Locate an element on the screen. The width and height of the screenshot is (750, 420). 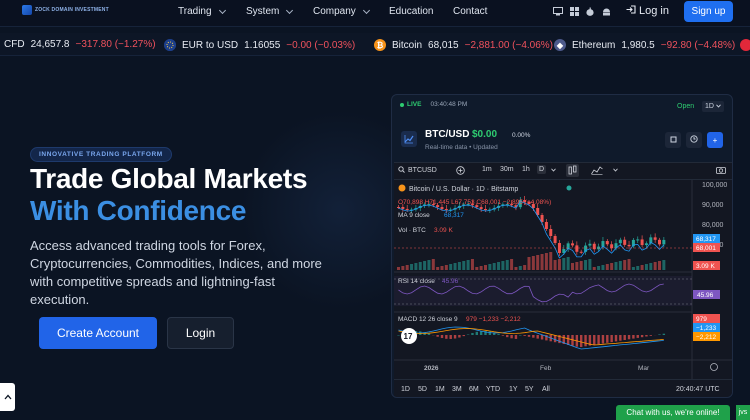
apple-icon is located at coordinates (590, 11).